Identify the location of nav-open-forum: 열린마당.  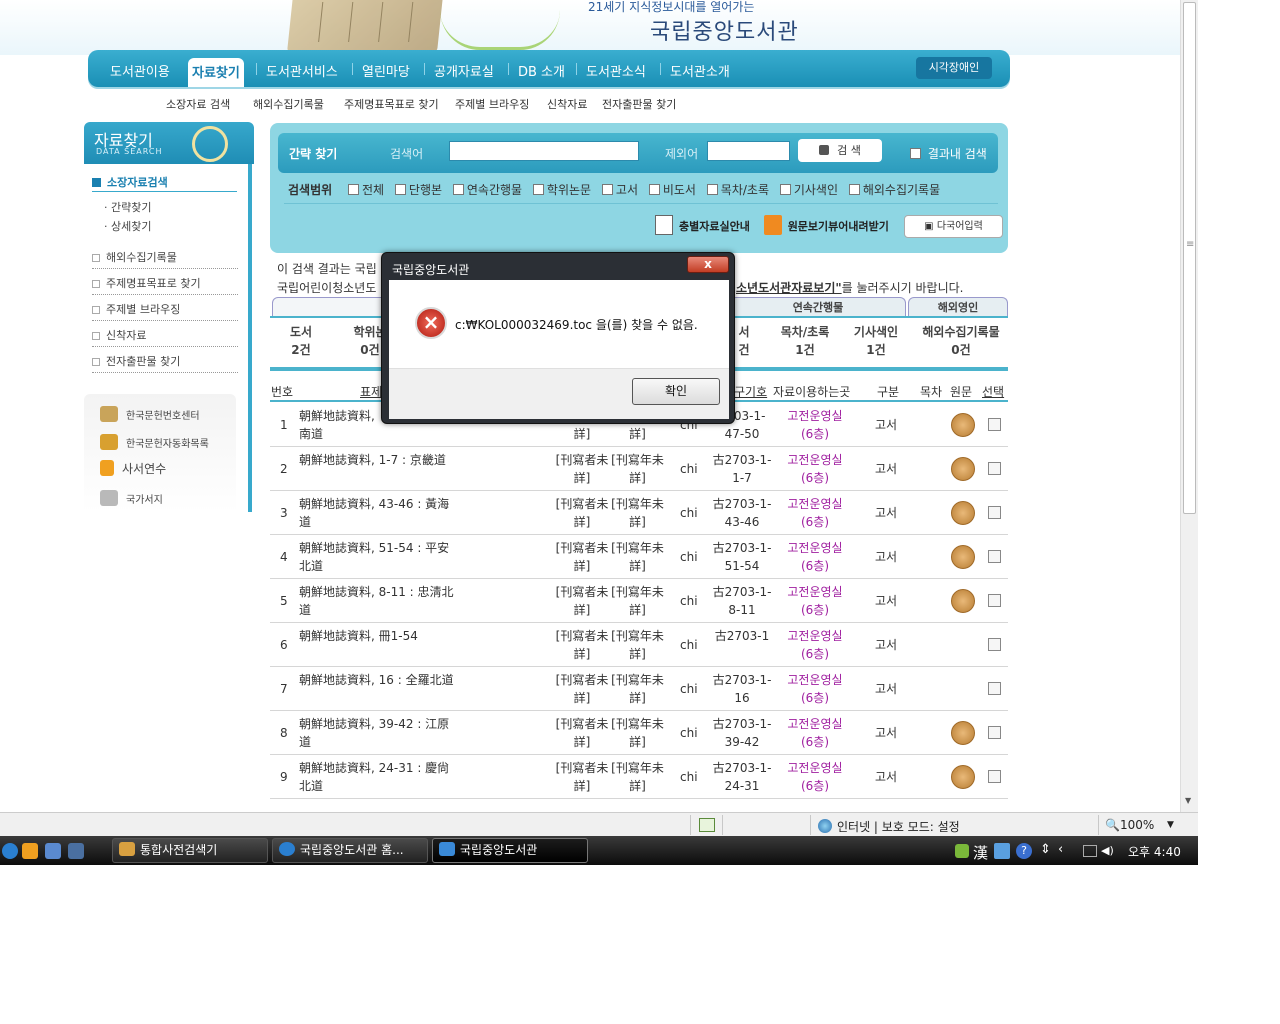
(386, 70).